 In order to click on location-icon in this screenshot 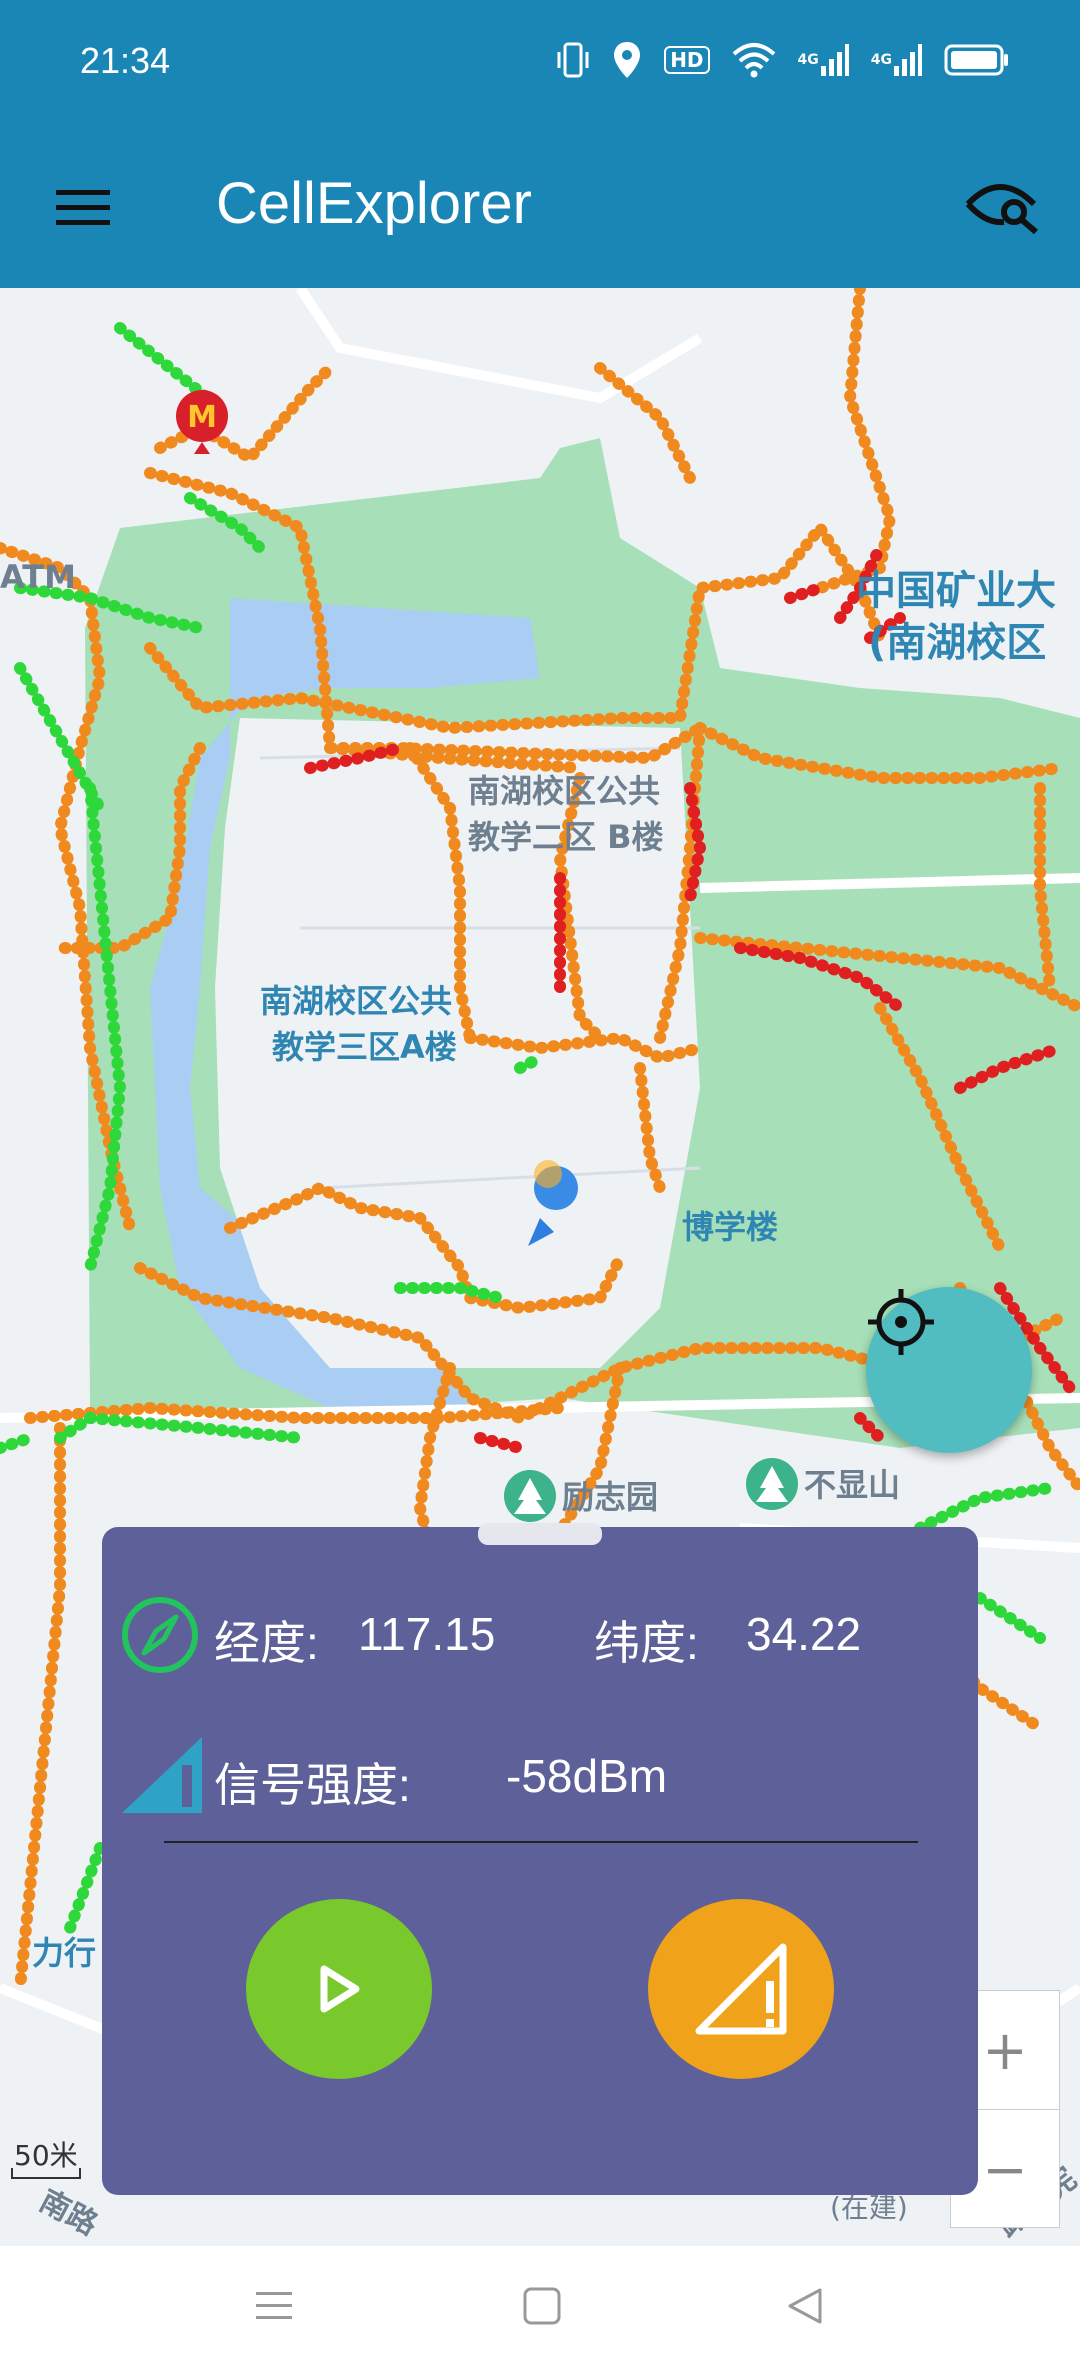, I will do `click(627, 60)`.